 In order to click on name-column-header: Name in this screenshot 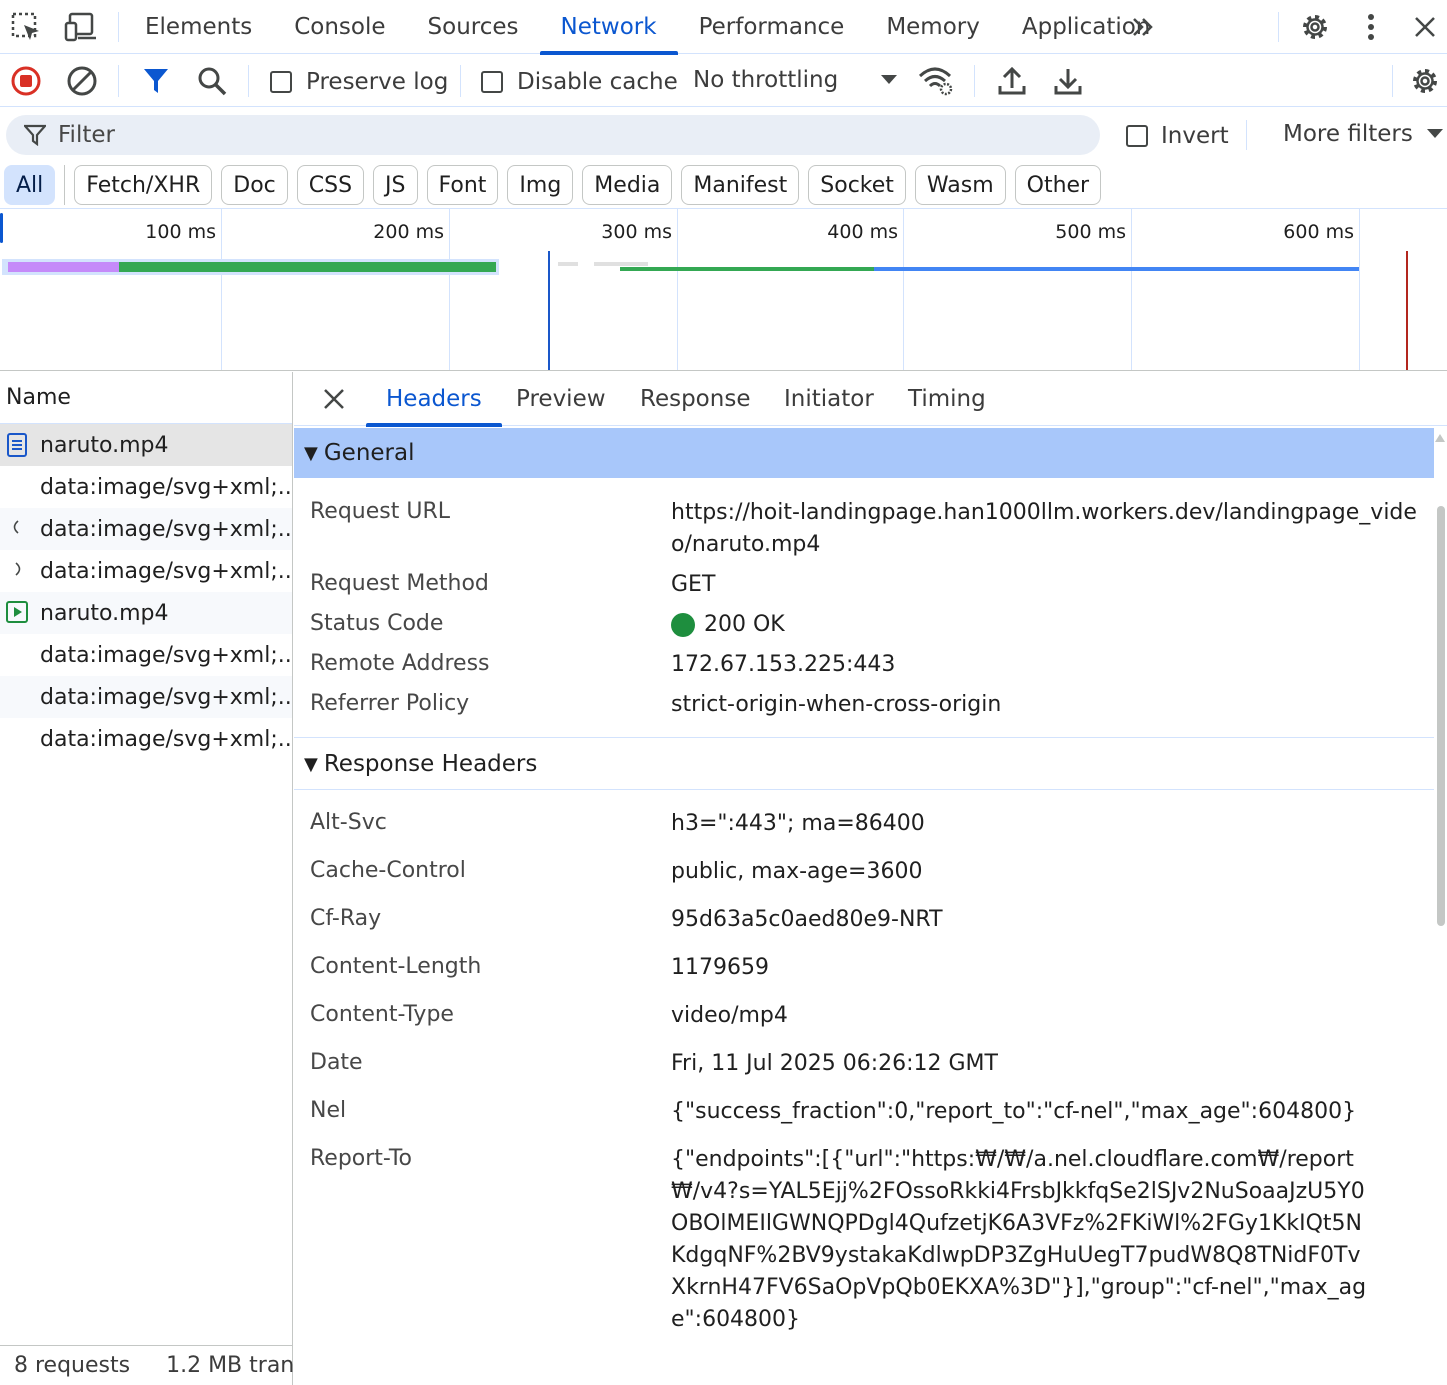, I will do `click(146, 398)`.